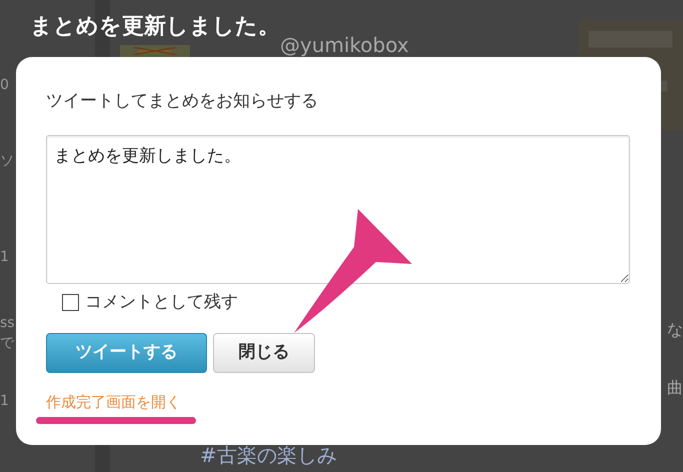  What do you see at coordinates (7, 323) in the screenshot?
I see `page-text: ss` at bounding box center [7, 323].